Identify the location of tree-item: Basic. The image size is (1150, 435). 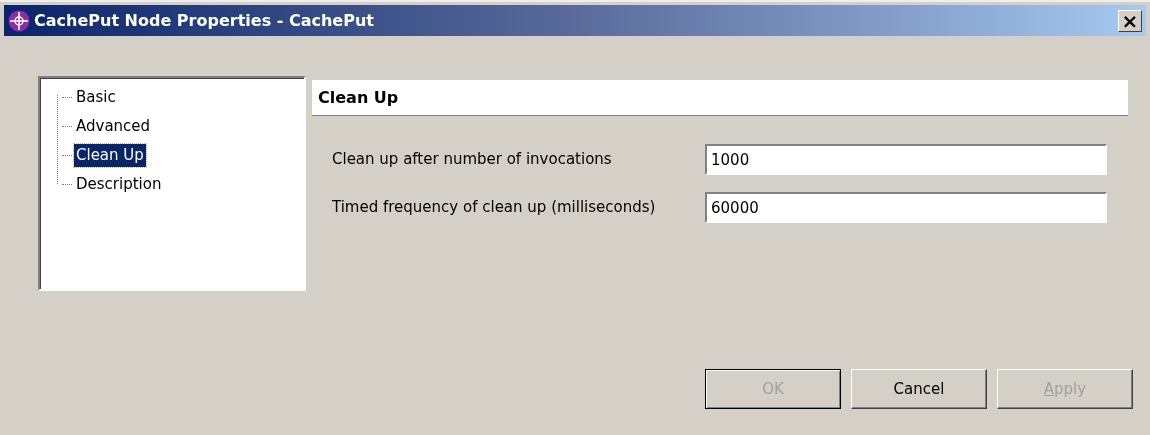
(96, 97).